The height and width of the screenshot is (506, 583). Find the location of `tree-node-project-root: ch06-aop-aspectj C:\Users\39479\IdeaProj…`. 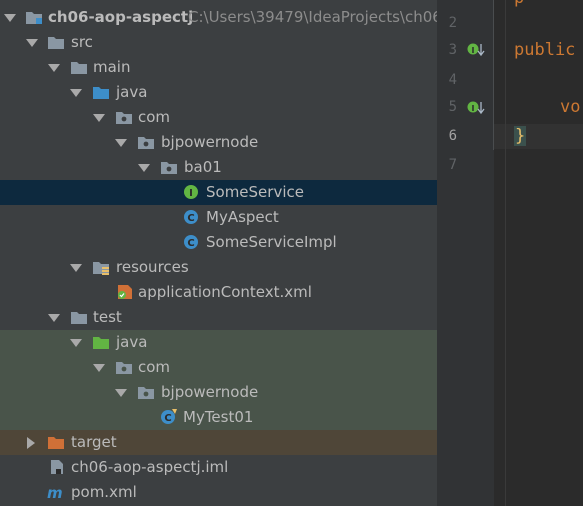

tree-node-project-root: ch06-aop-aspectj C:\Users\39479\IdeaProj… is located at coordinates (218, 17).